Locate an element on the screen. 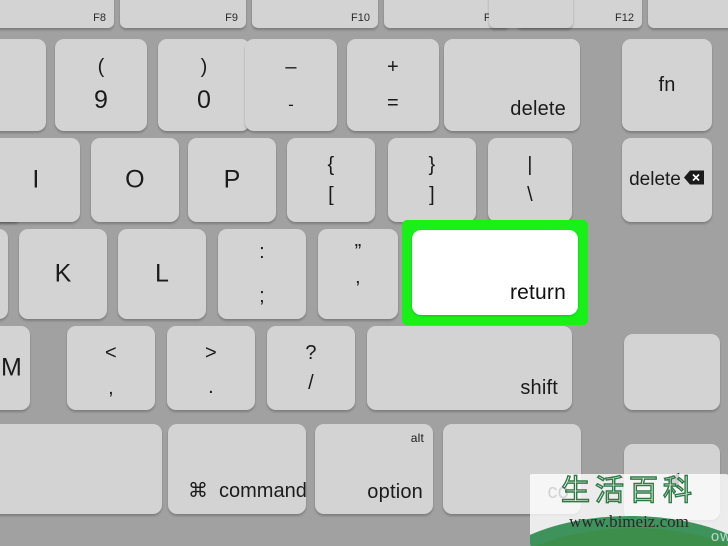  key-f12-label: F12 is located at coordinates (624, 18).